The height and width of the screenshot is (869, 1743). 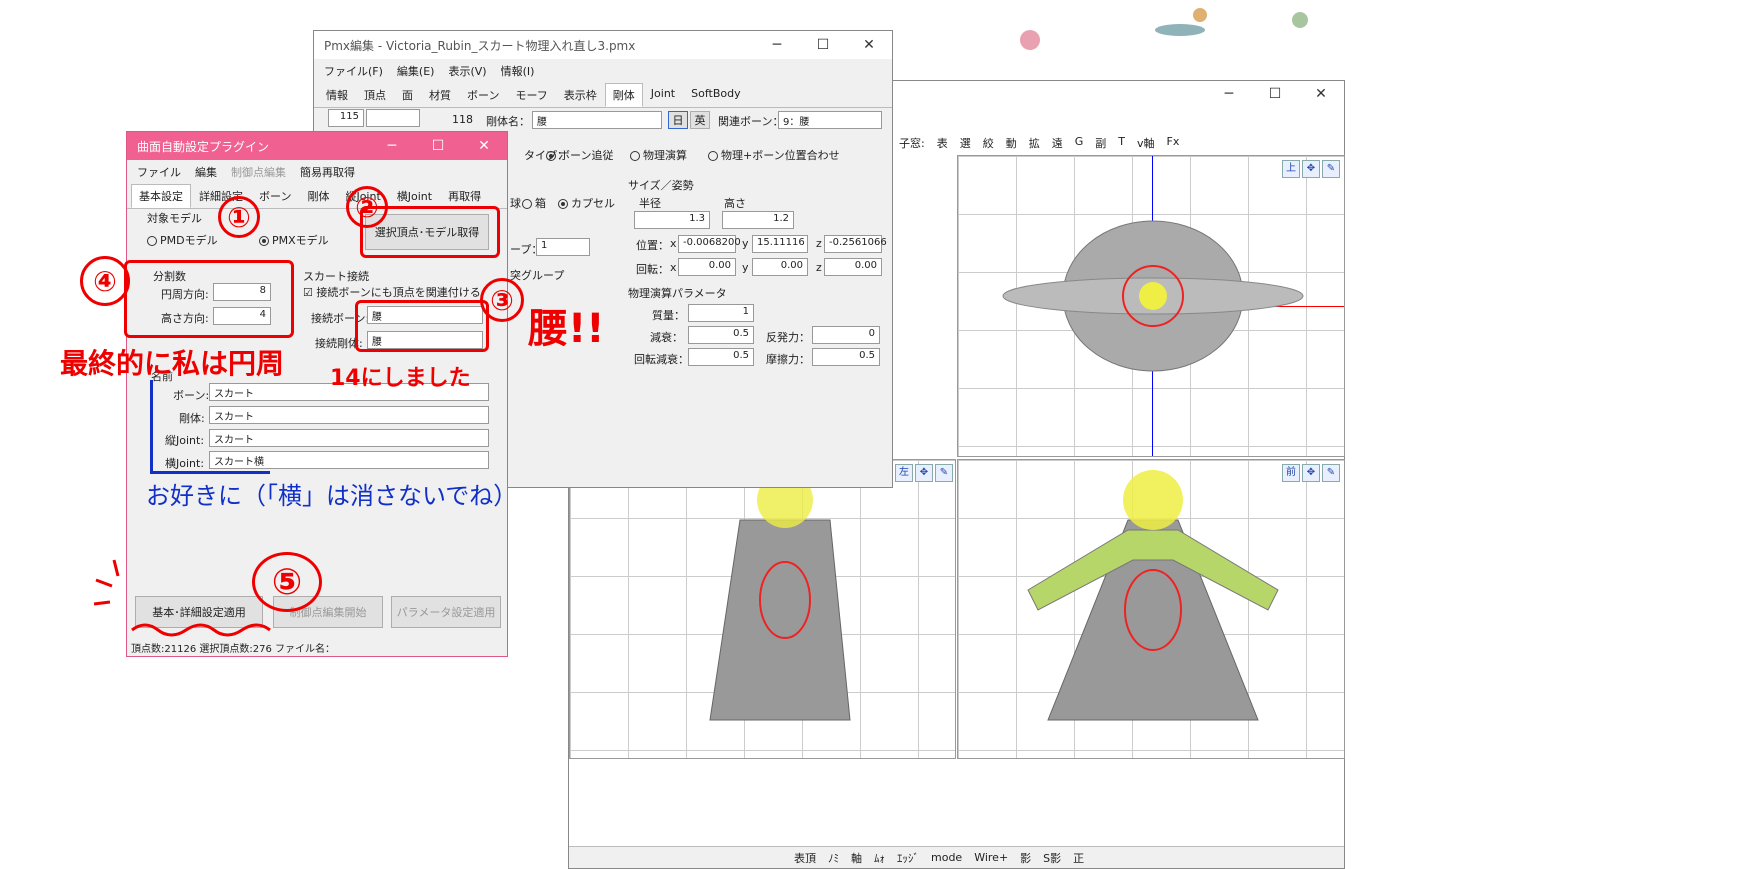 I want to click on mode-select: mode, so click(x=946, y=857).